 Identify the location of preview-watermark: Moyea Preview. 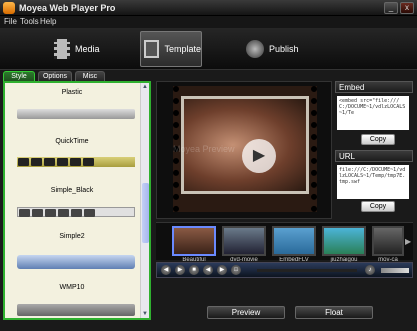
(204, 149).